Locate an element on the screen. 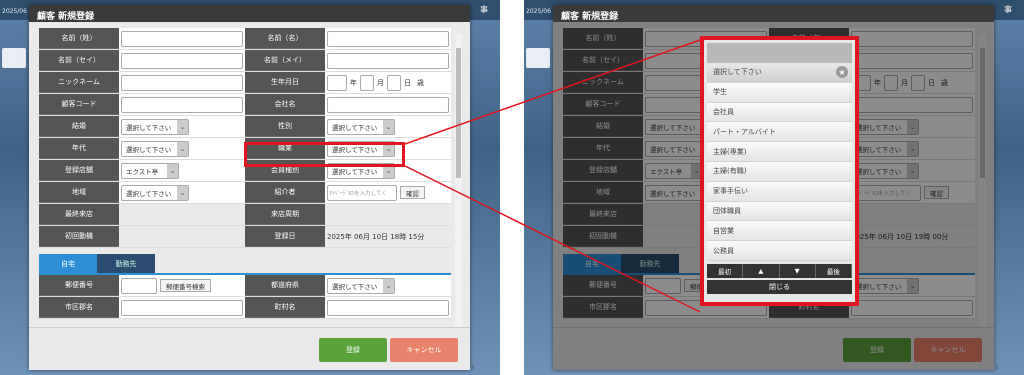 The height and width of the screenshot is (375, 1024). callout-line-bottom is located at coordinates (552, 239).